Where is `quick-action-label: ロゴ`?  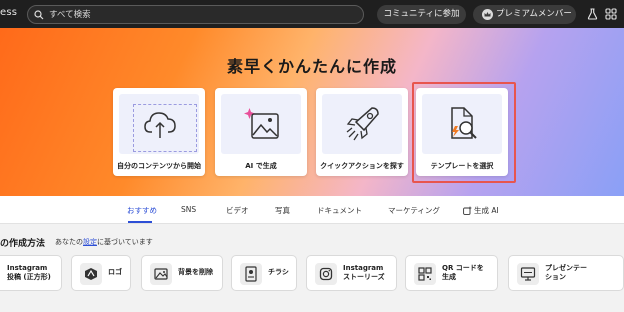
quick-action-label: ロゴ is located at coordinates (115, 273).